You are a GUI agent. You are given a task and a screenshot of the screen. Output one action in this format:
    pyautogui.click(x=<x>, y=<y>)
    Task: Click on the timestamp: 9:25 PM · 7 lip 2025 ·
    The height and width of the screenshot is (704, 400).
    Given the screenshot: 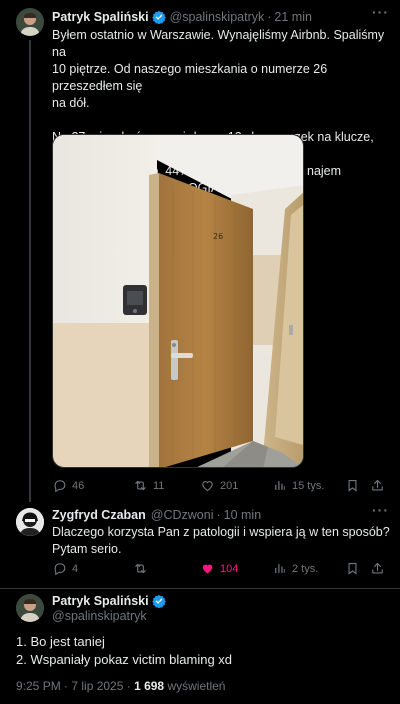 What is the action you would take?
    pyautogui.click(x=73, y=686)
    